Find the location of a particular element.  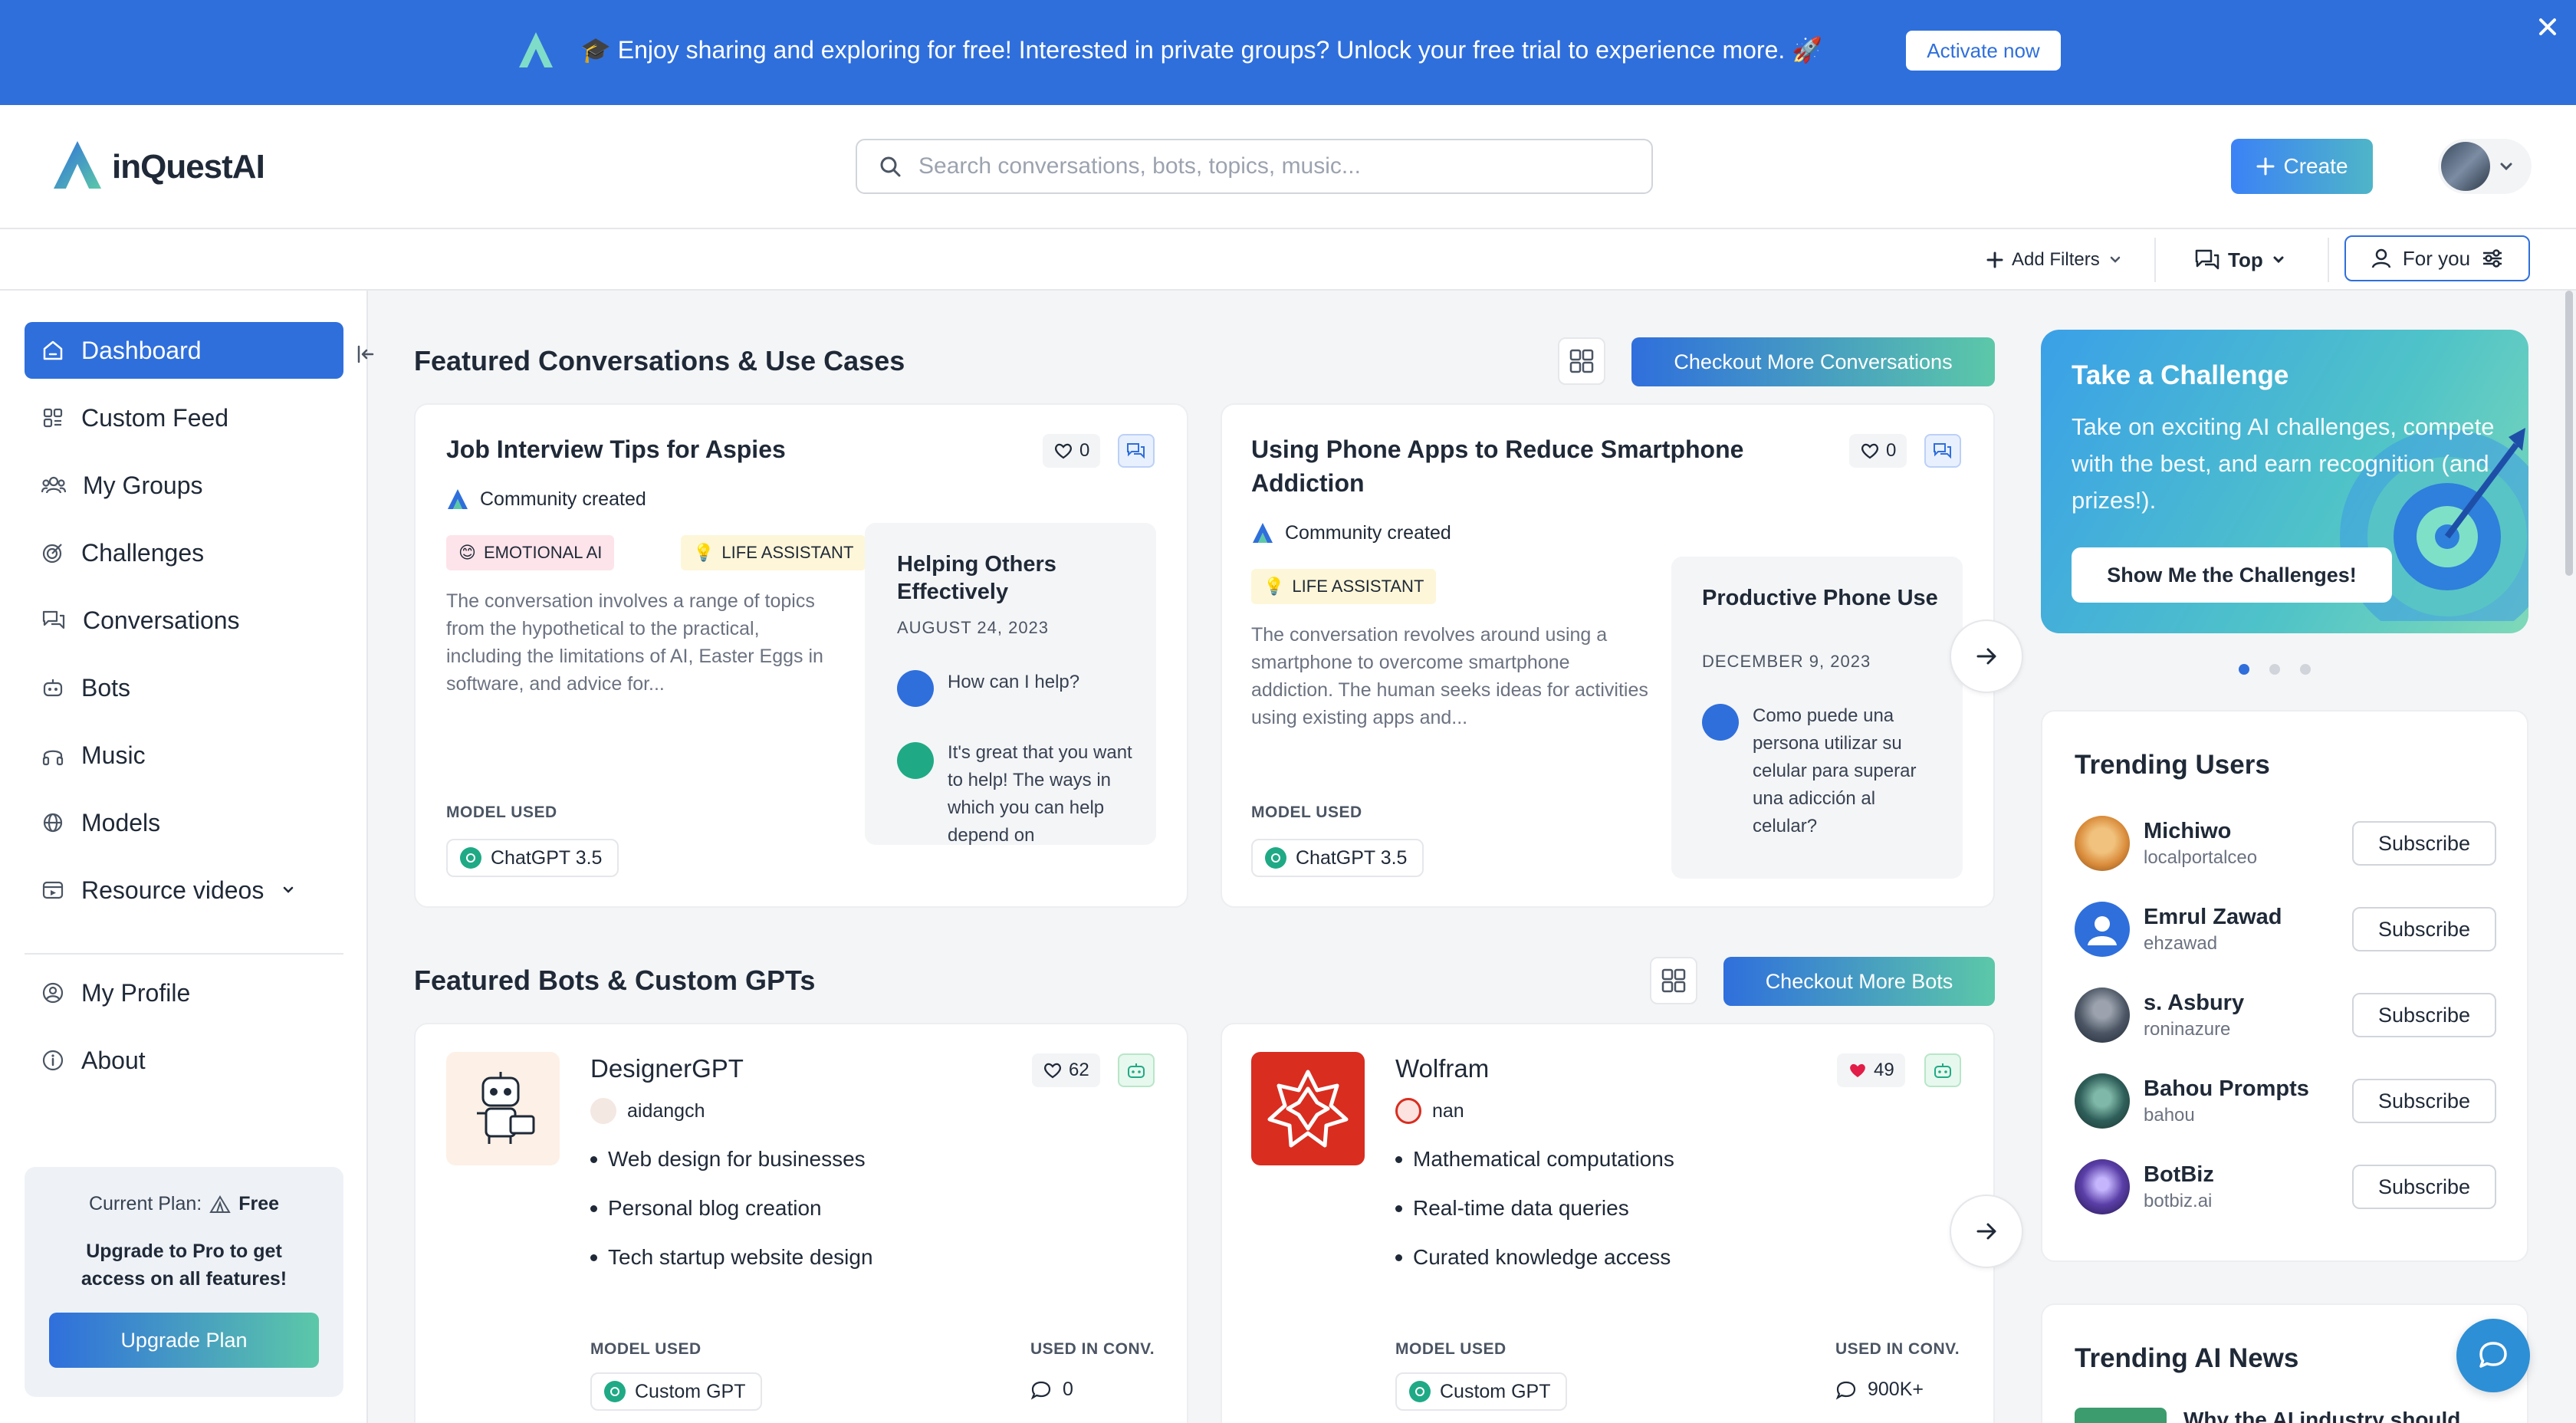

used-in-conv-count: 0 is located at coordinates (1051, 1390).